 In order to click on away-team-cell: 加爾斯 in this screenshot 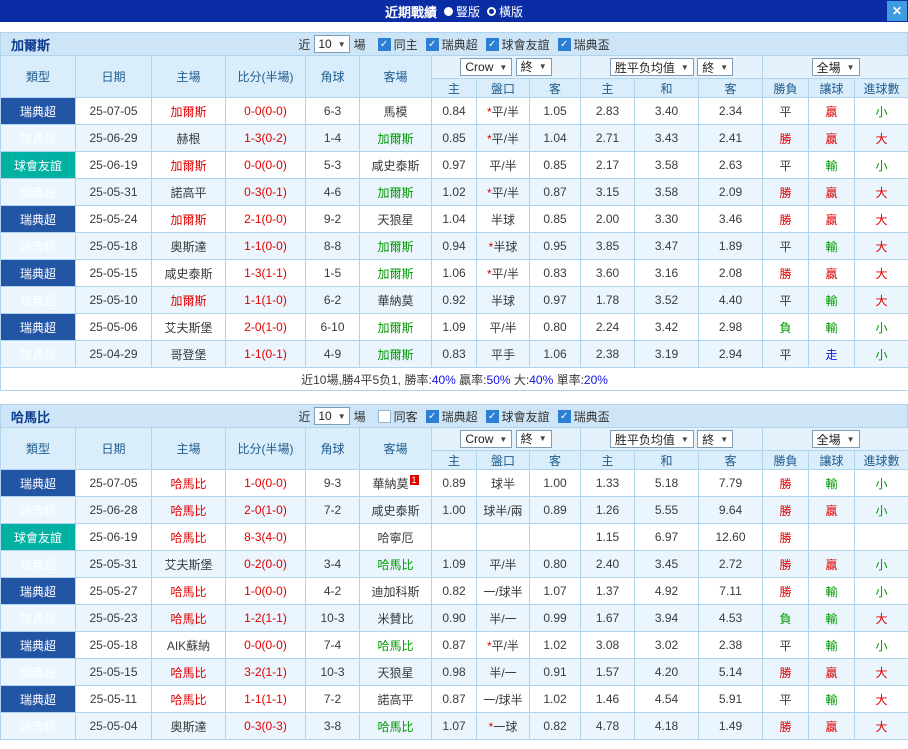, I will do `click(395, 192)`.